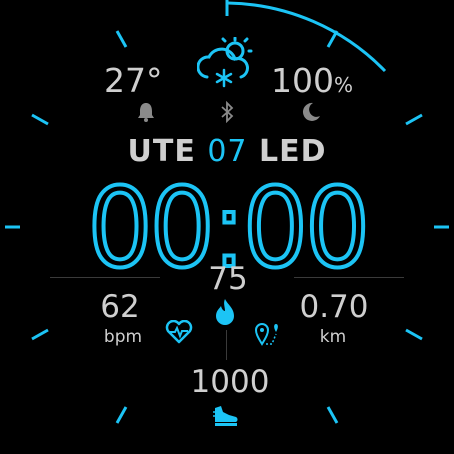  I want to click on month-label: LED, so click(292, 151).